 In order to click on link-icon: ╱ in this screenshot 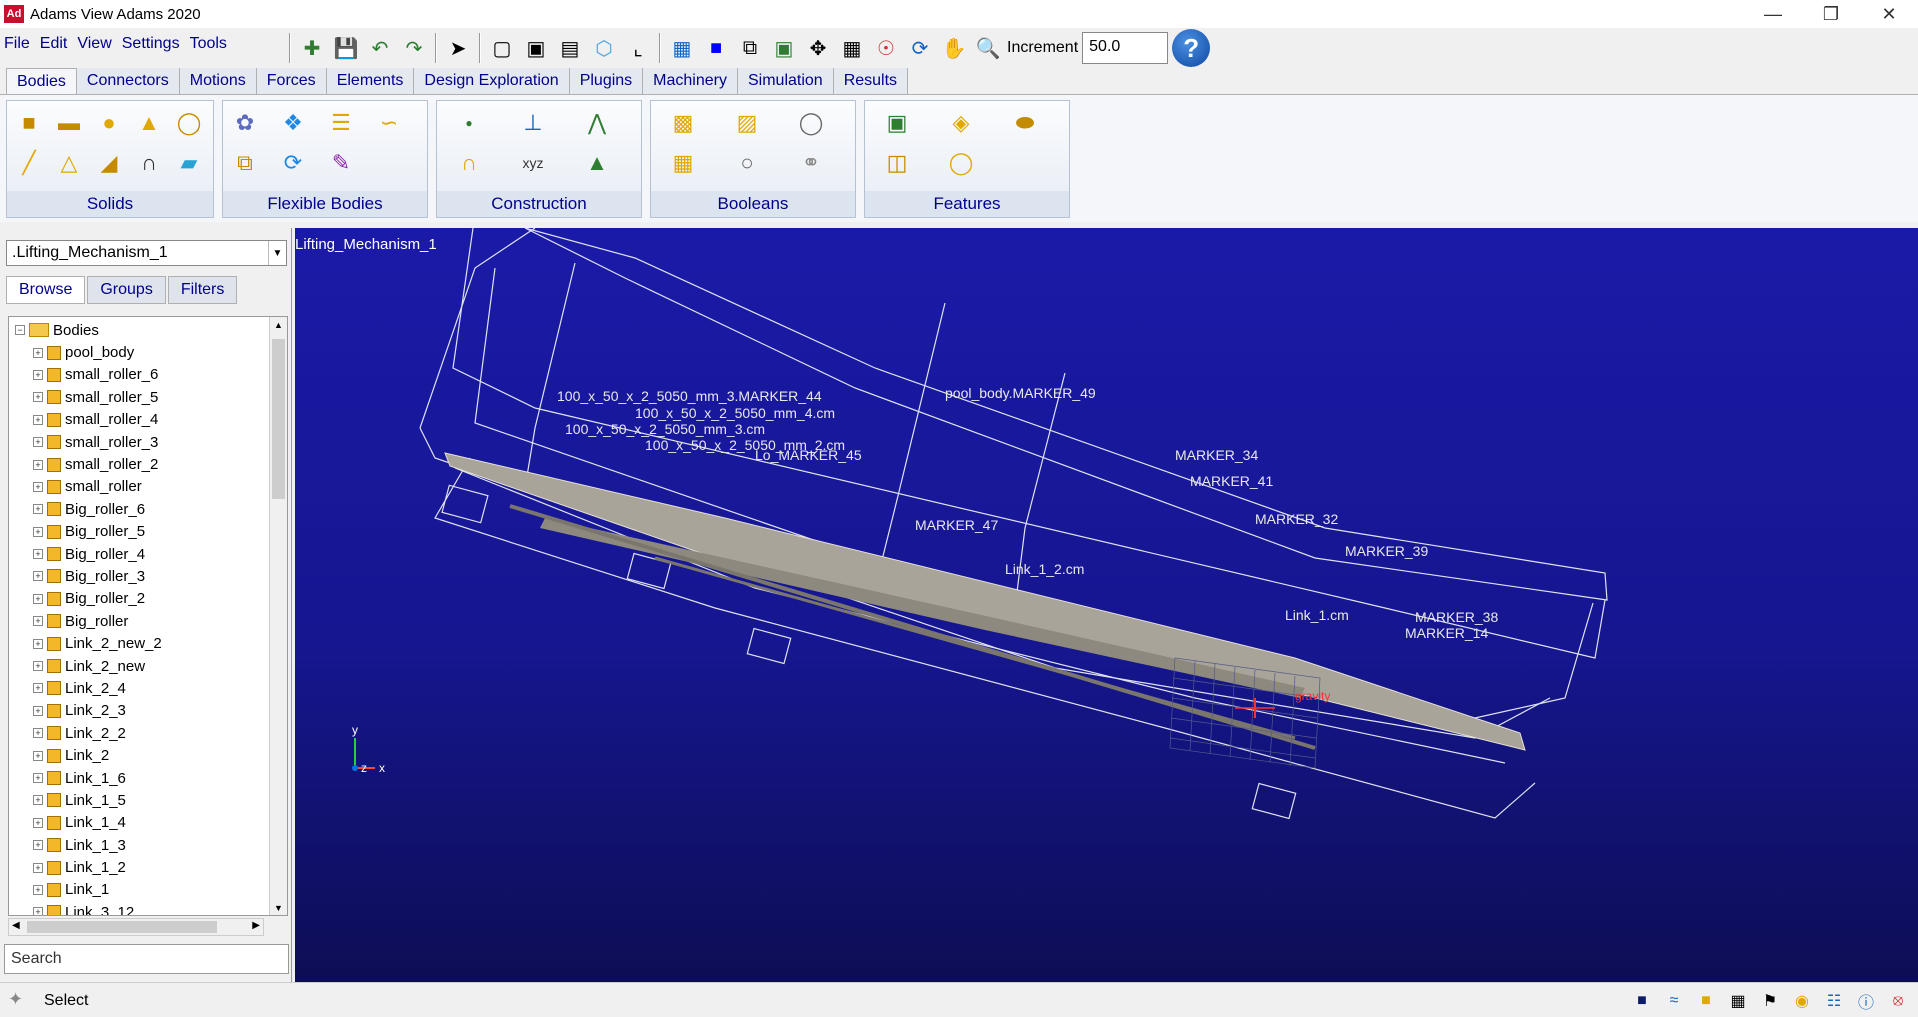, I will do `click(29, 163)`.